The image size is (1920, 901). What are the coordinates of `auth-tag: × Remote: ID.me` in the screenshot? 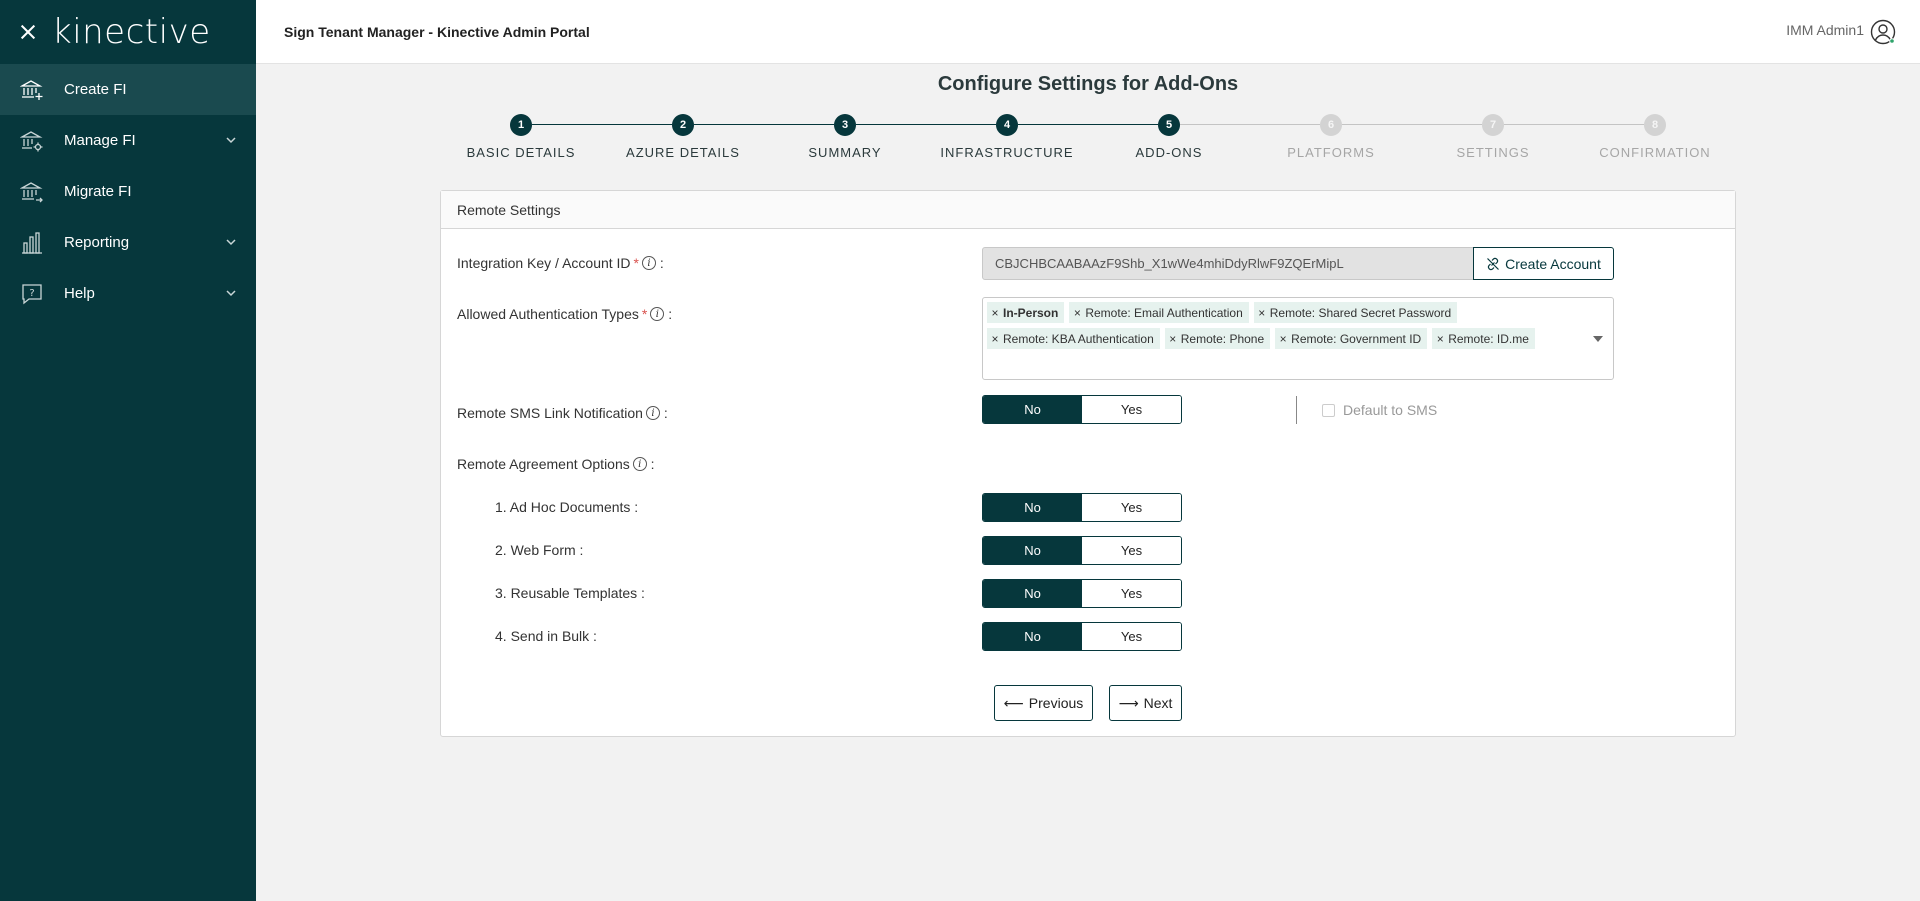 It's located at (1483, 338).